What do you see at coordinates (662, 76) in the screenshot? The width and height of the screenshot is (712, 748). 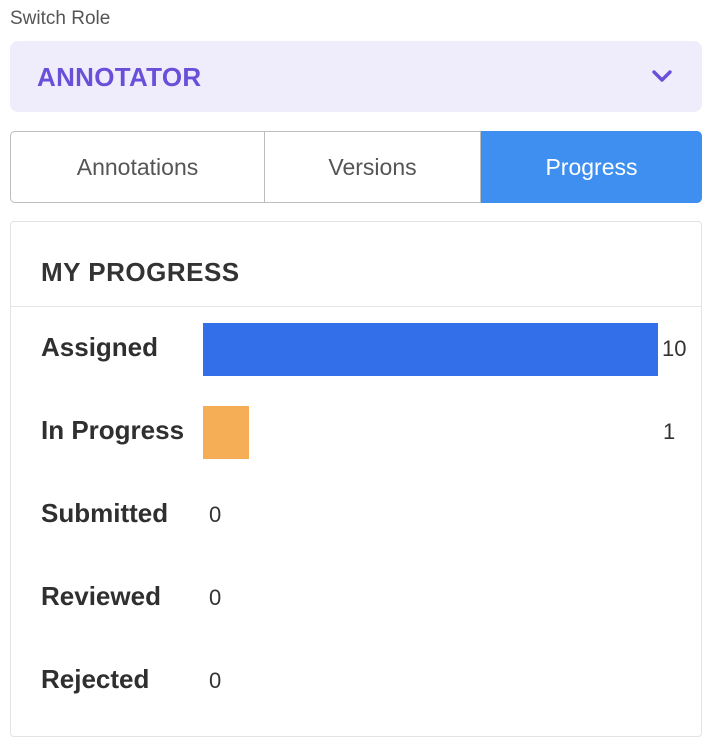 I see `chevron-down-icon` at bounding box center [662, 76].